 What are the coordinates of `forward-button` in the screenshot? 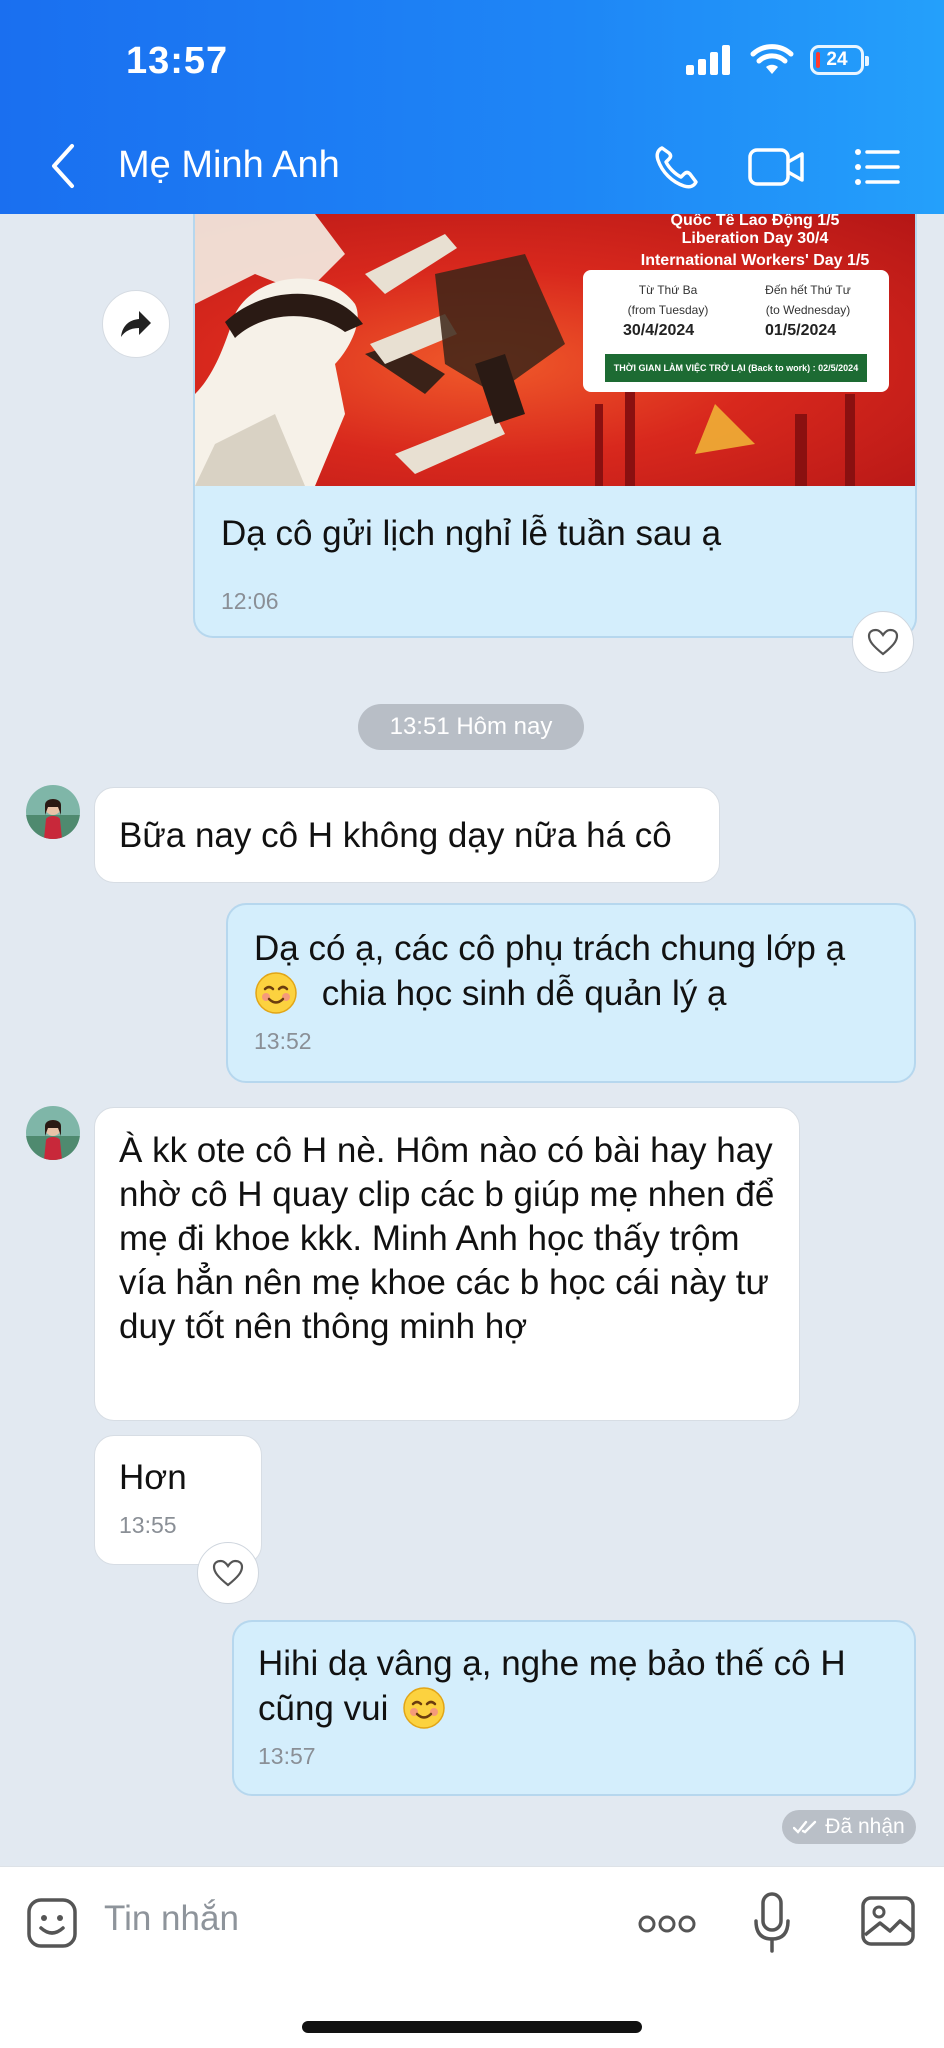 It's located at (136, 324).